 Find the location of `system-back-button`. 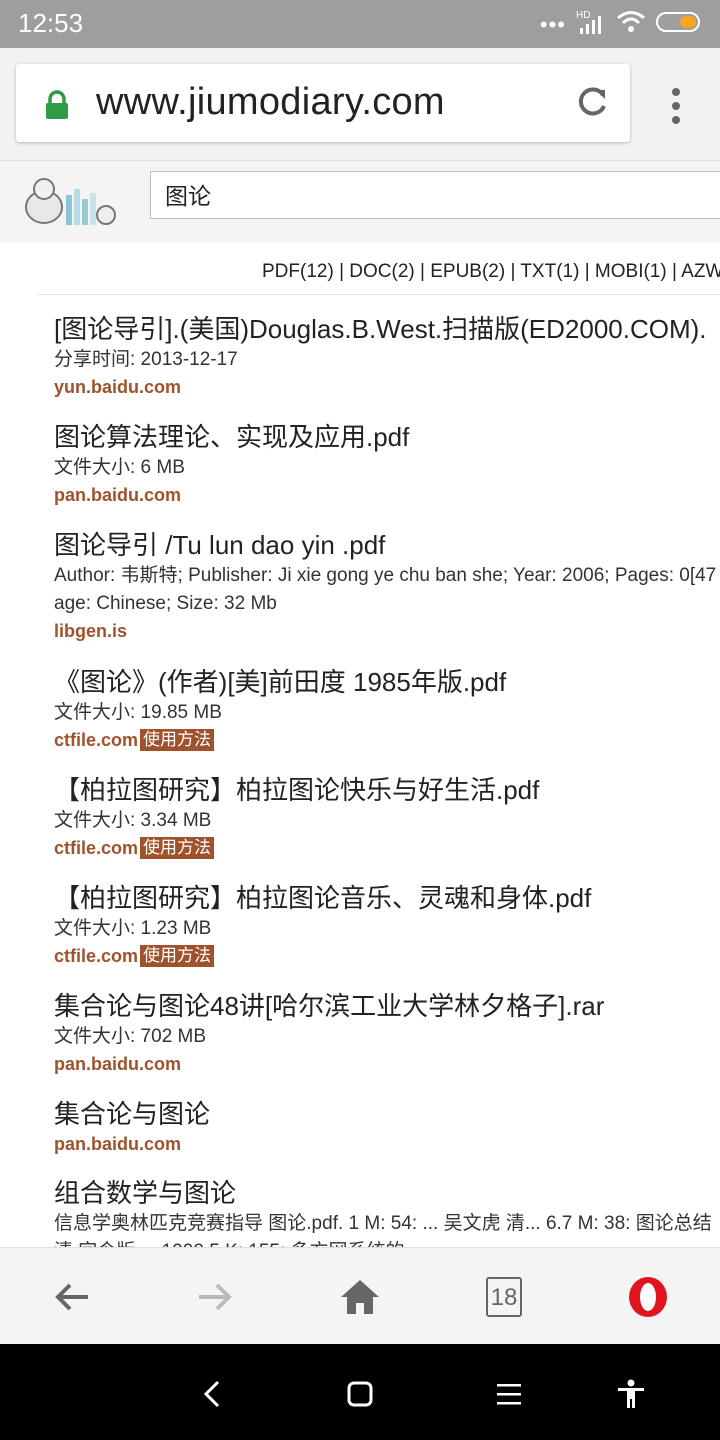

system-back-button is located at coordinates (212, 1394).